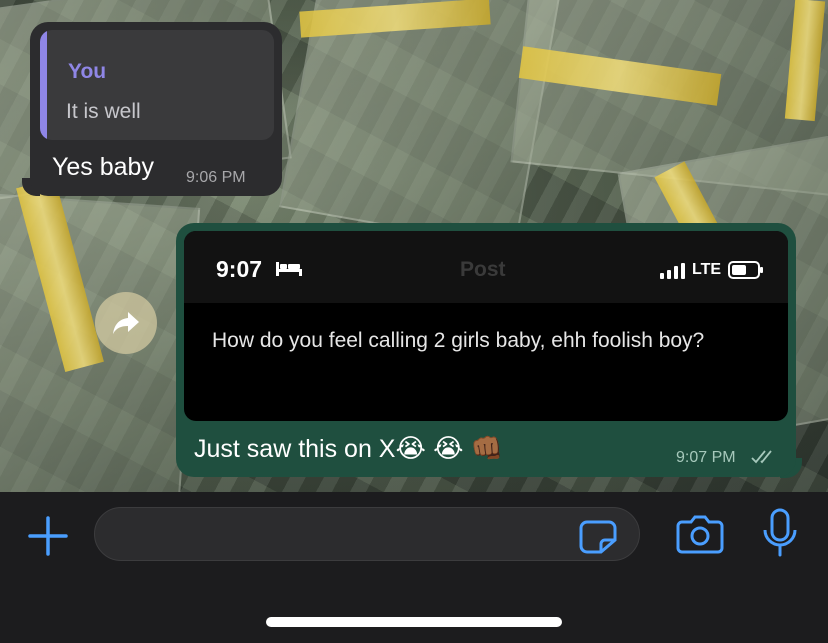 This screenshot has height=643, width=828. What do you see at coordinates (295, 449) in the screenshot?
I see `sent-message-caption: Just saw this on X` at bounding box center [295, 449].